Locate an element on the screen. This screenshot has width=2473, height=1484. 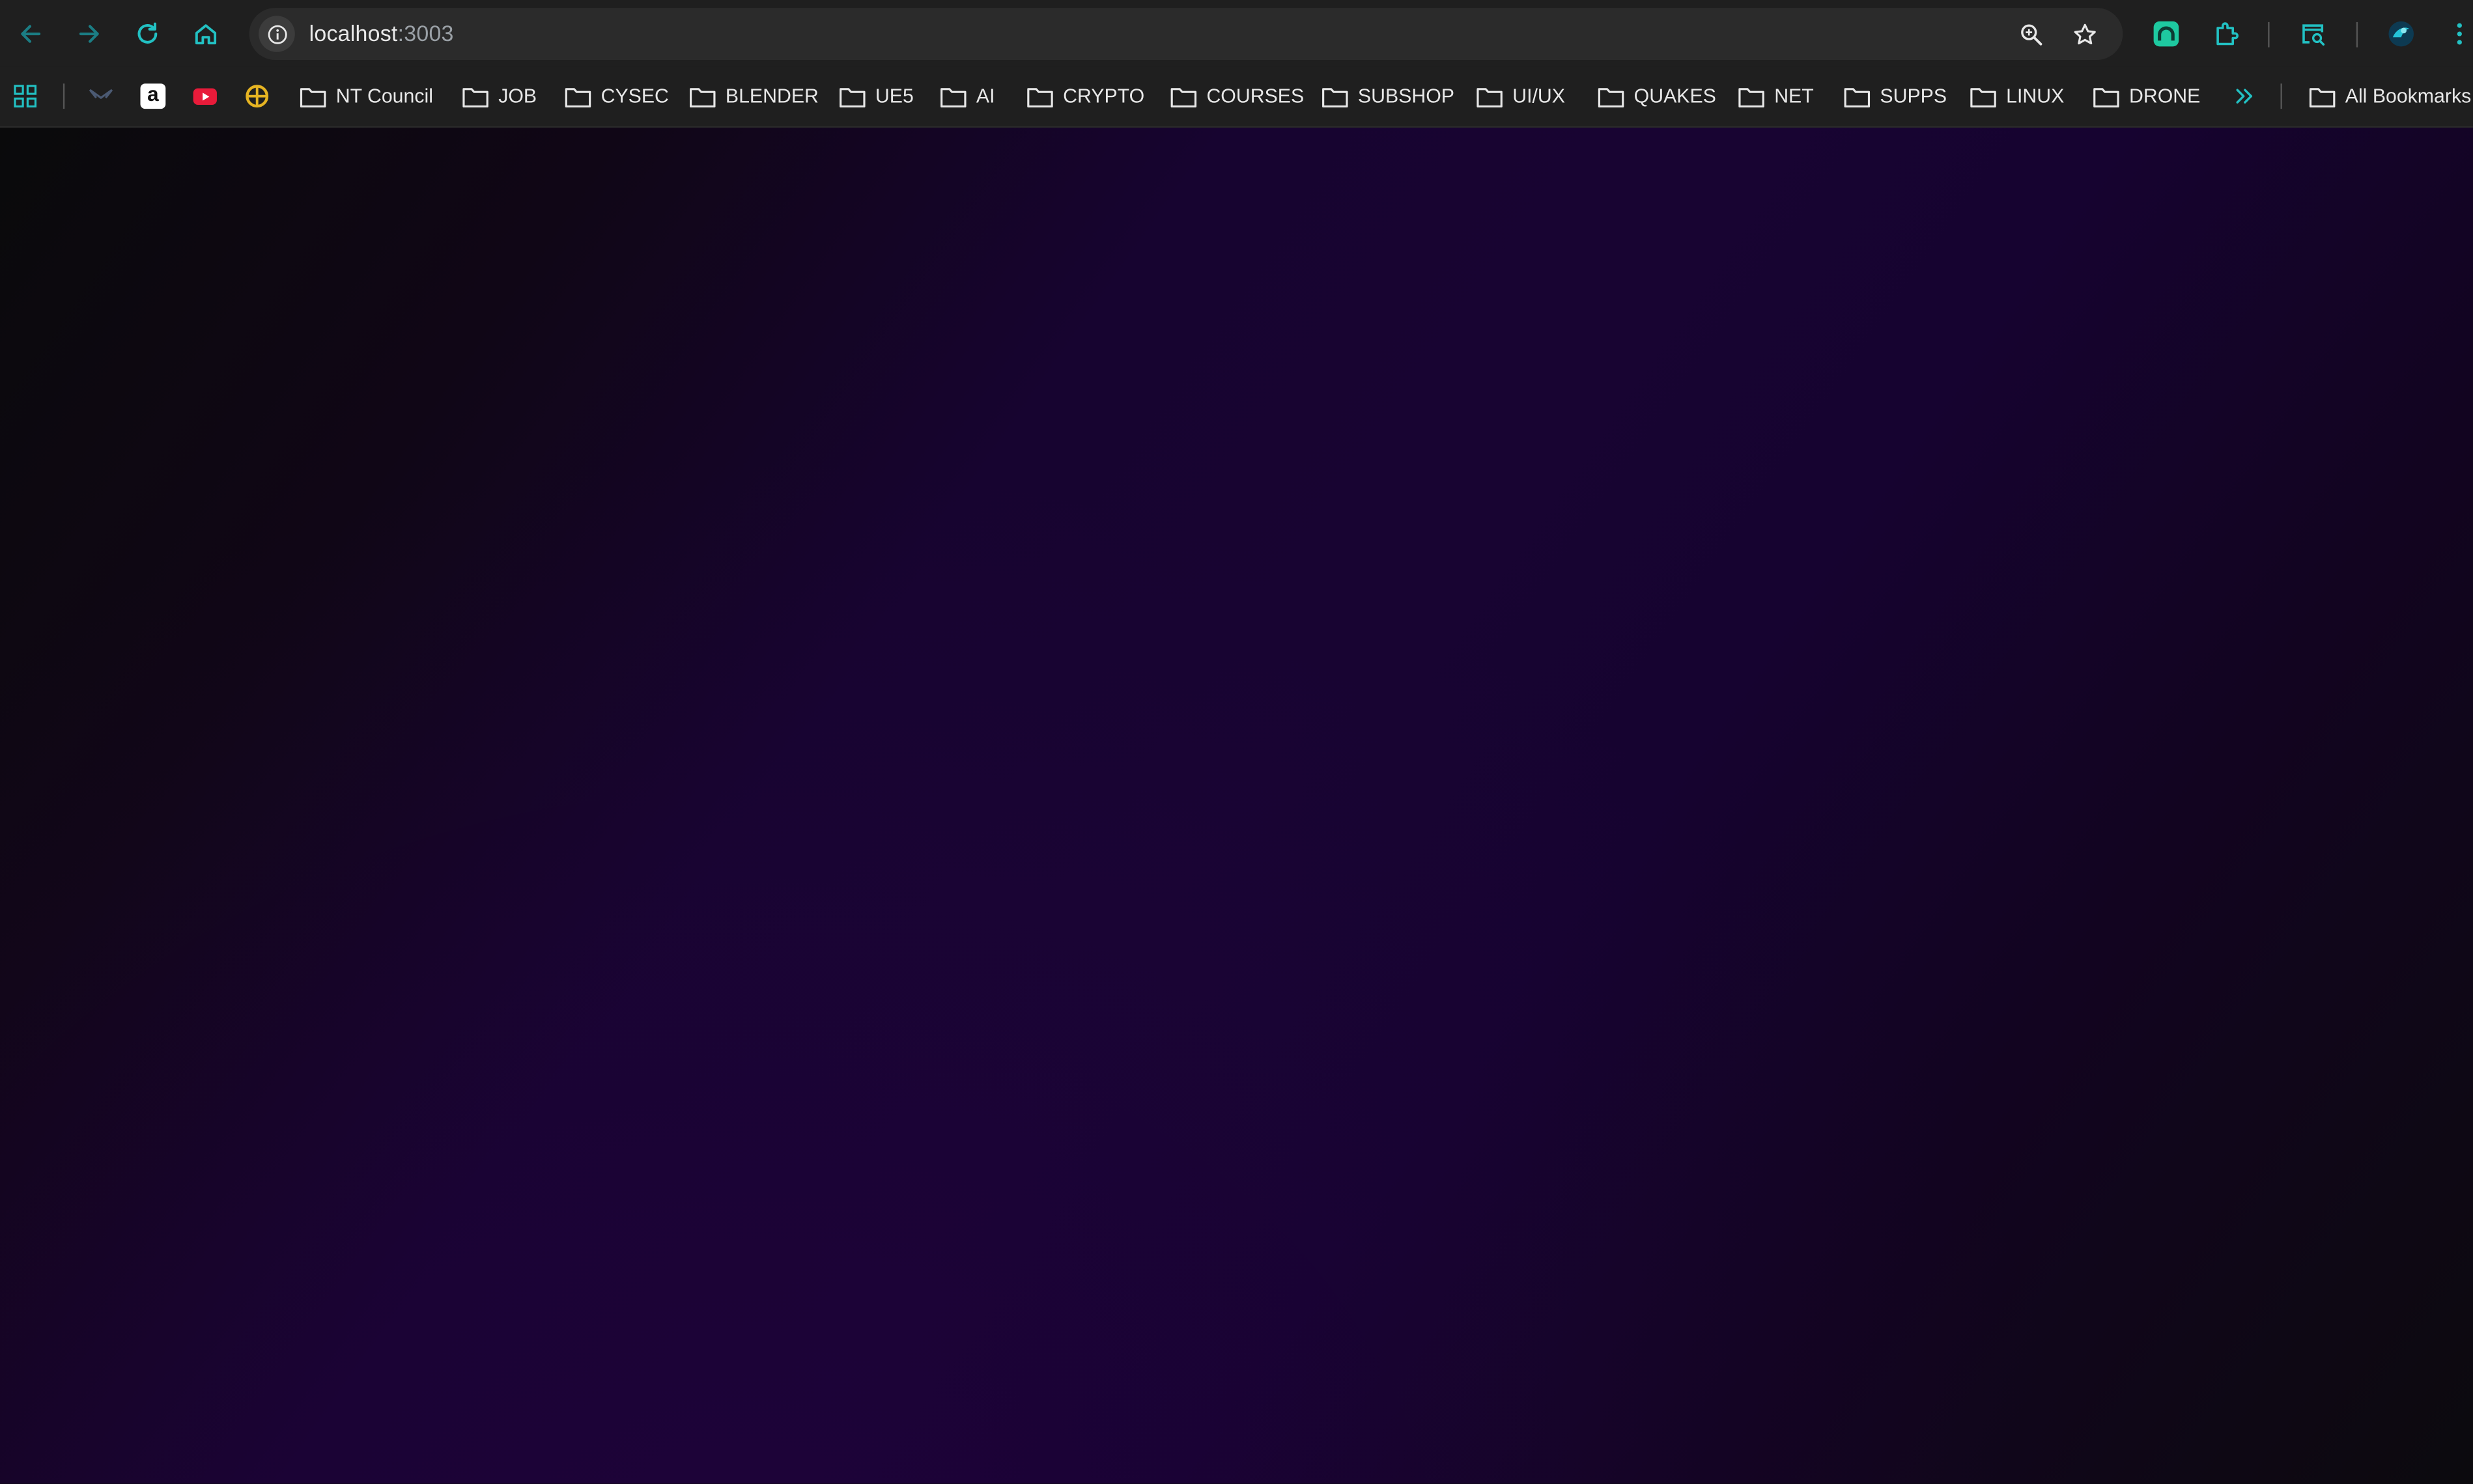
bookmark-folder: COURSES is located at coordinates (1237, 97).